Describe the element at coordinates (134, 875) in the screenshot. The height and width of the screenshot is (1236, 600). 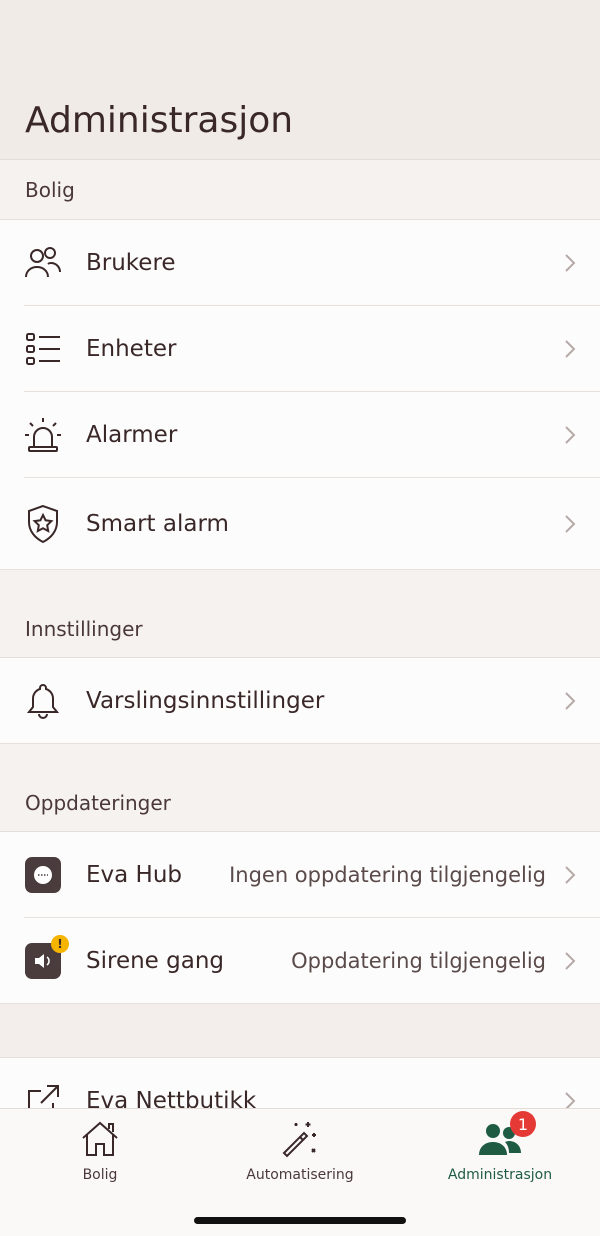
I see `row-label: Eva Hub` at that location.